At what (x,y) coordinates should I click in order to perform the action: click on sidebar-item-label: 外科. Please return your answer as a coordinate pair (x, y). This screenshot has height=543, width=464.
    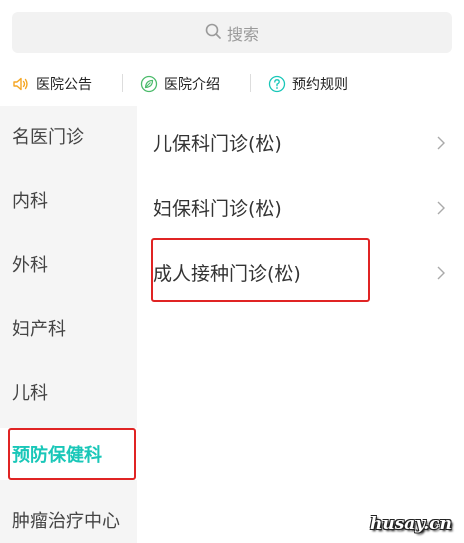
    Looking at the image, I should click on (30, 265).